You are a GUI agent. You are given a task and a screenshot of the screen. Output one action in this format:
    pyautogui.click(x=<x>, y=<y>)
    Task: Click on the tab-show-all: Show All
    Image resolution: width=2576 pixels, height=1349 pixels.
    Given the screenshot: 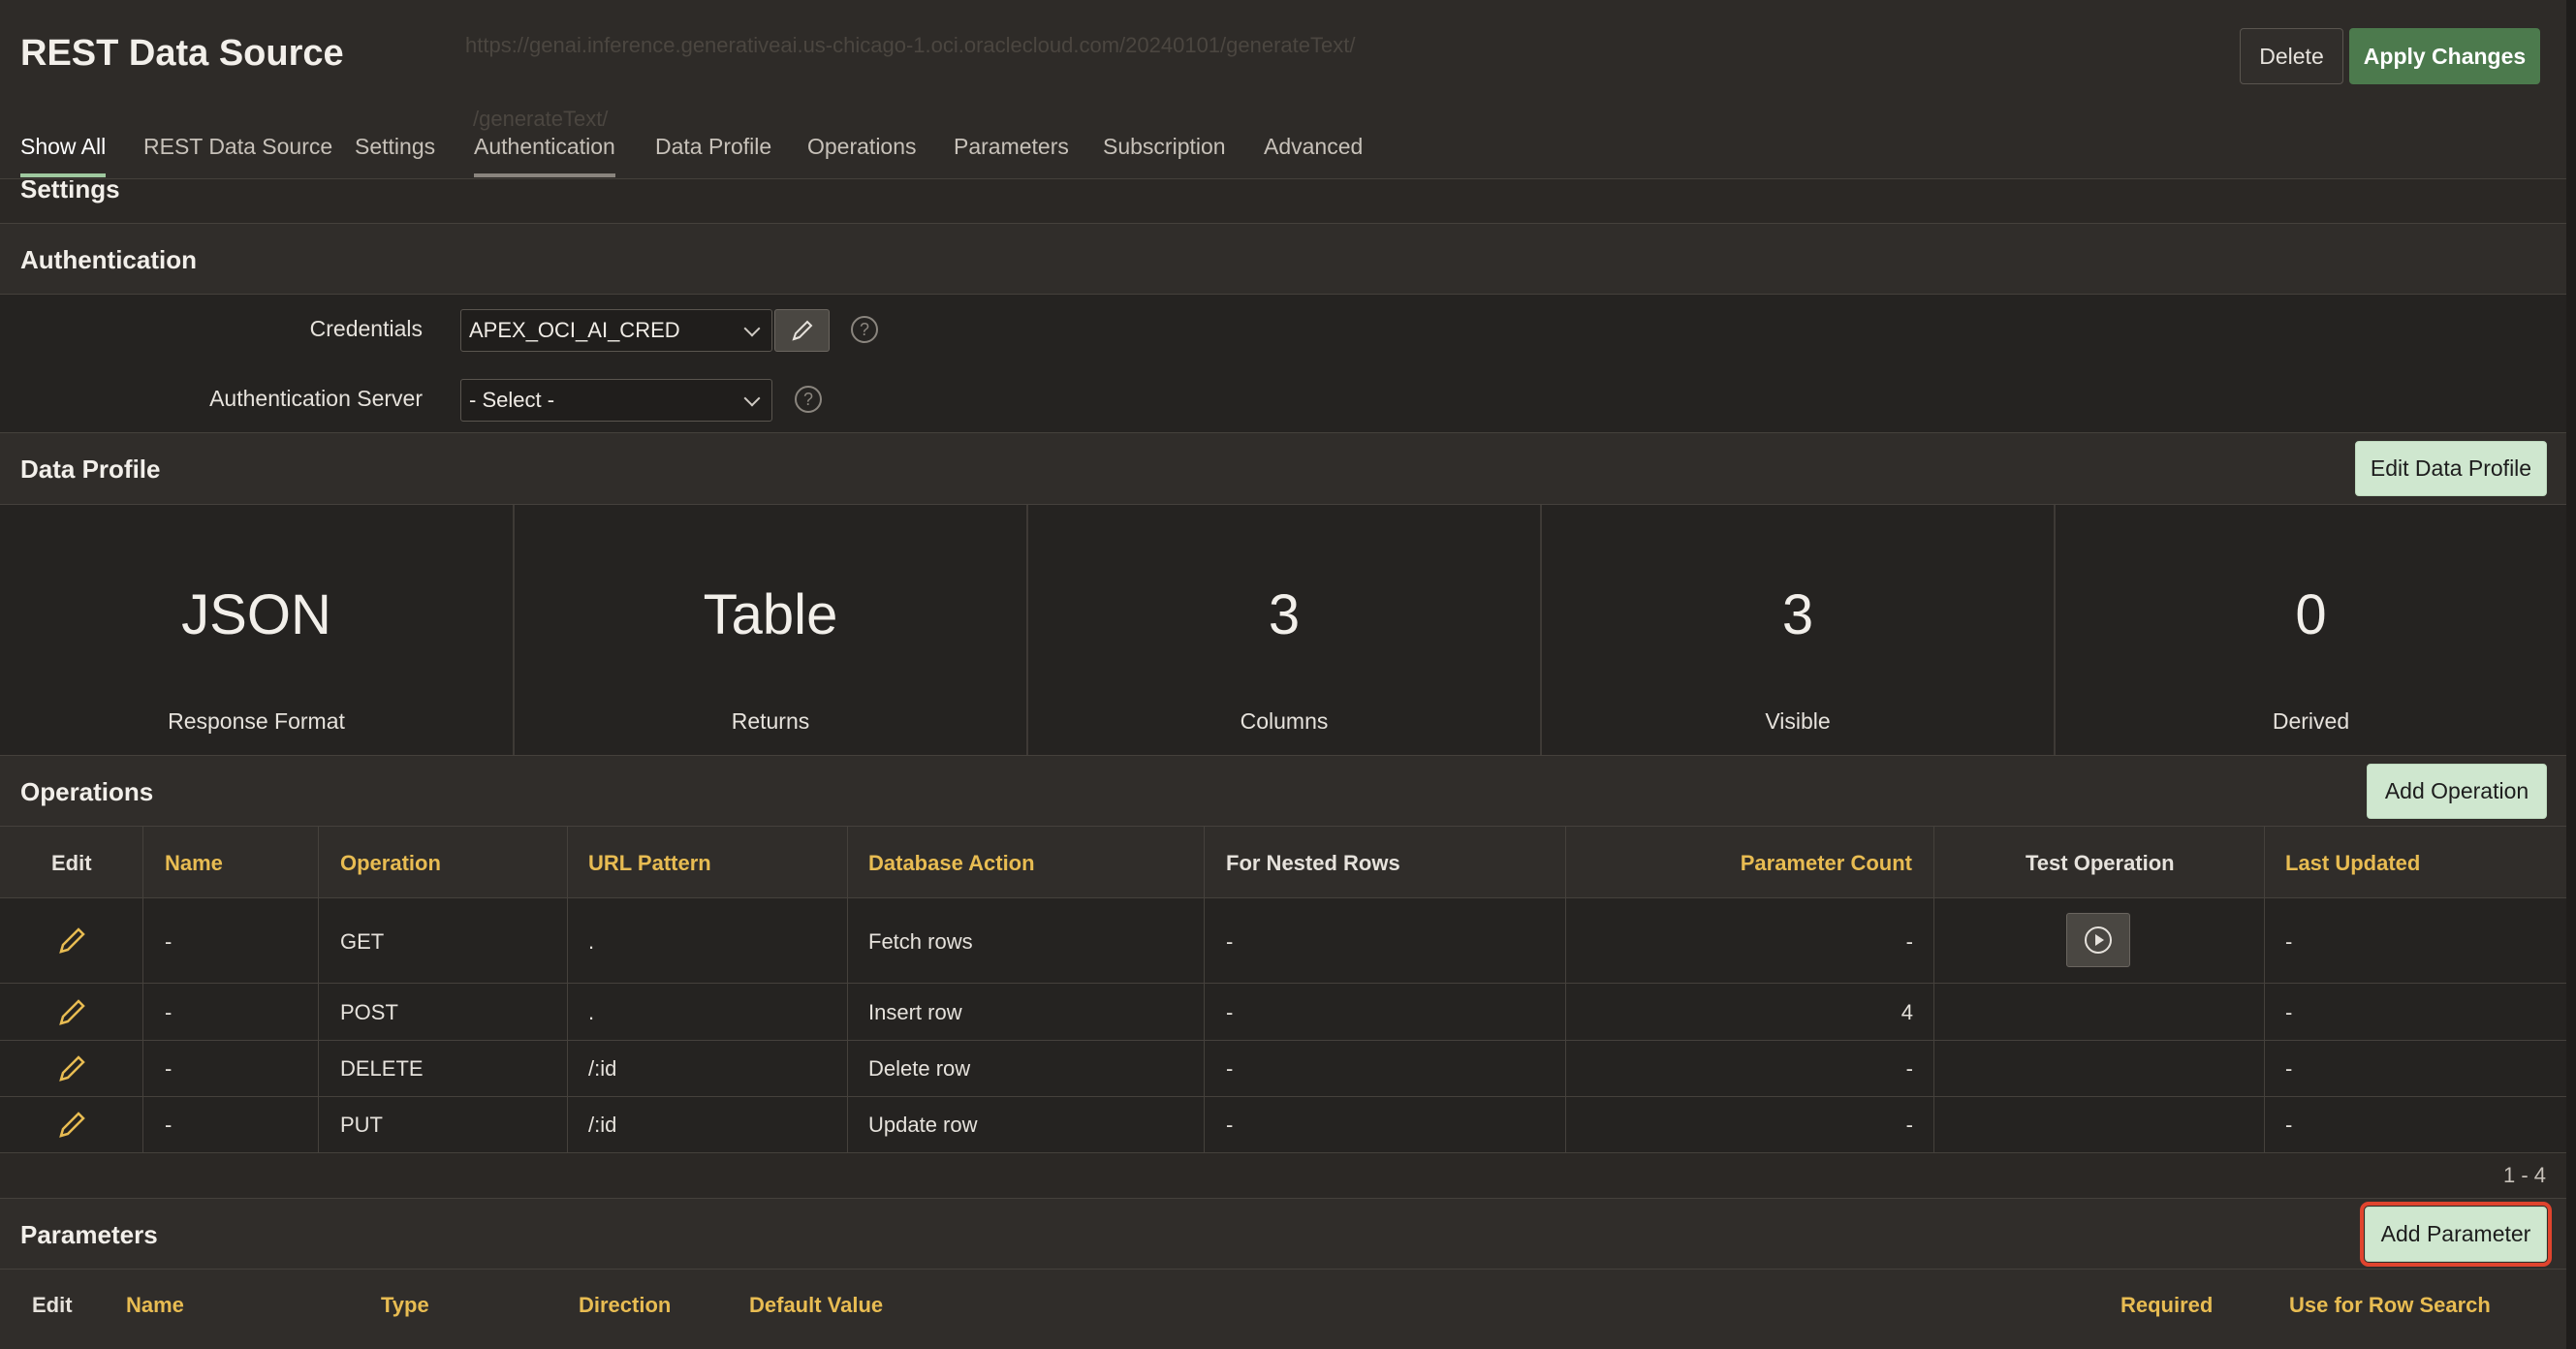 What is the action you would take?
    pyautogui.click(x=63, y=155)
    